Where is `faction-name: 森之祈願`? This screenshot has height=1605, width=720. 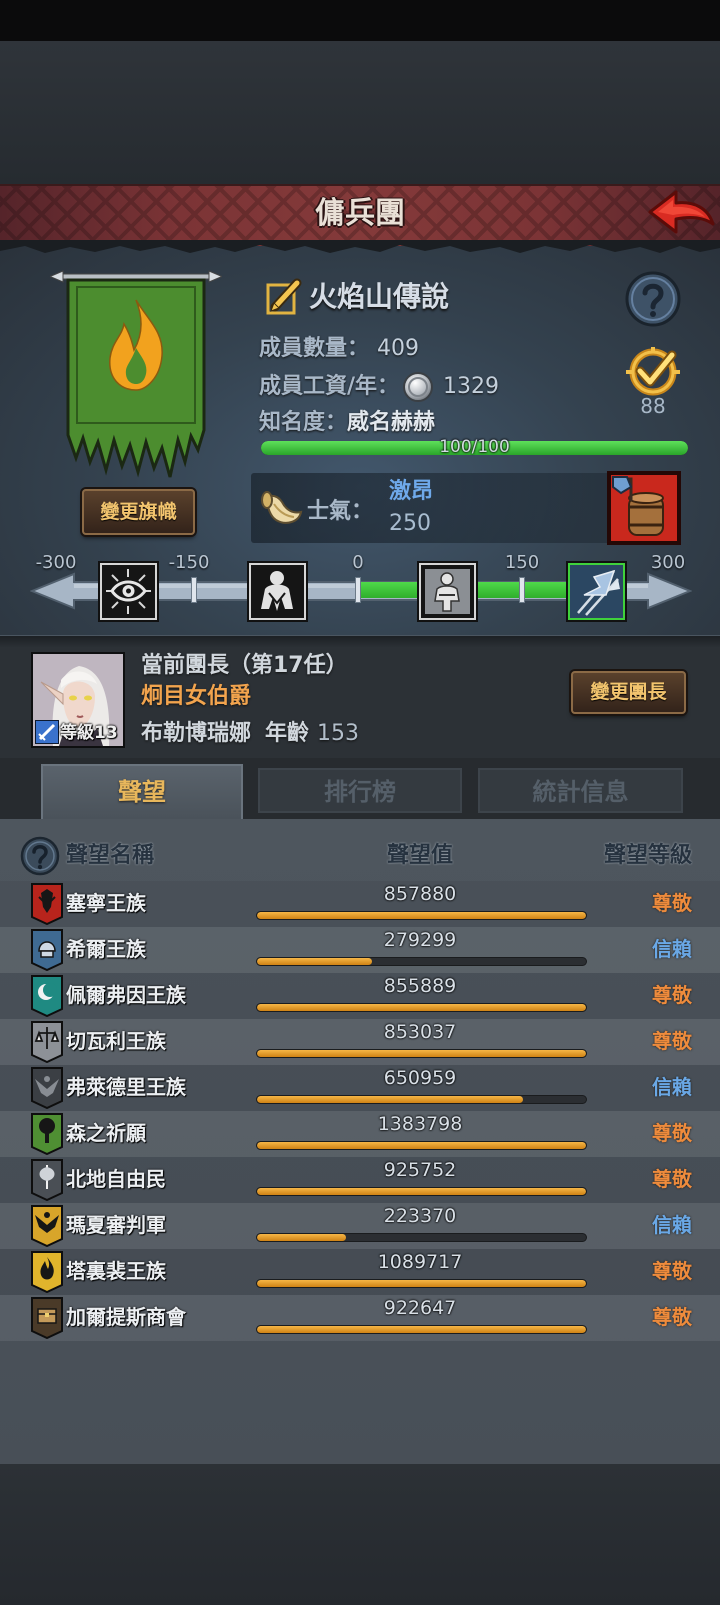
faction-name: 森之祈願 is located at coordinates (106, 1133).